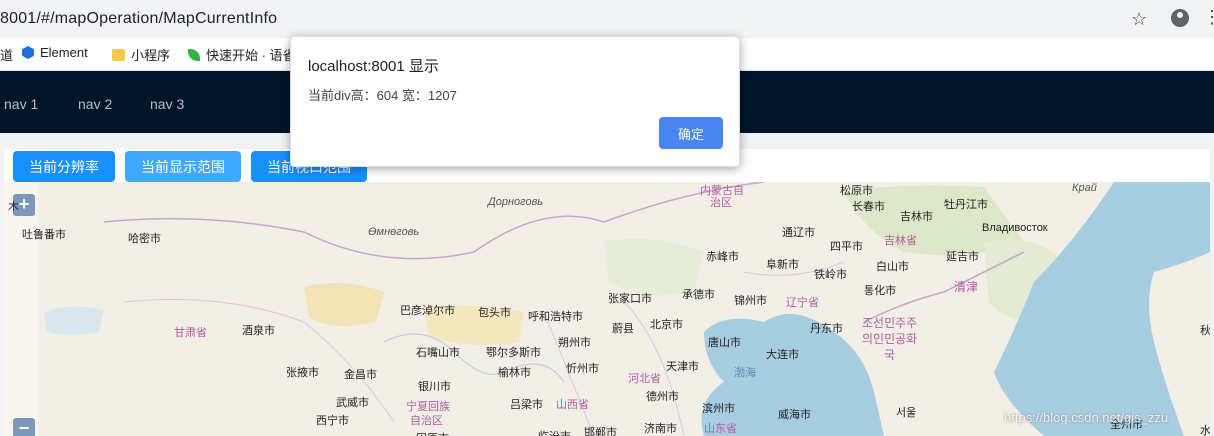 Image resolution: width=1214 pixels, height=436 pixels. I want to click on map-place-label: 张掖市, so click(302, 373).